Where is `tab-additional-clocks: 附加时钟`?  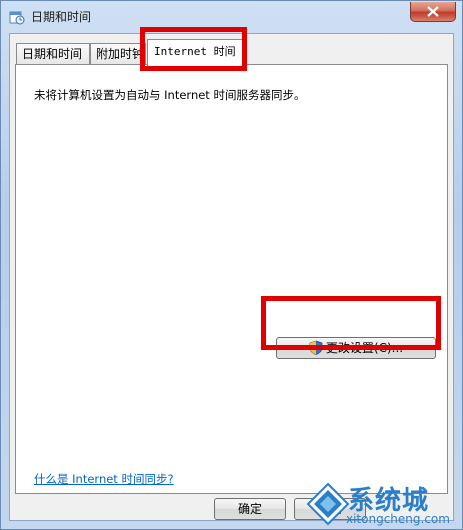 tab-additional-clocks: 附加时钟 is located at coordinates (118, 54).